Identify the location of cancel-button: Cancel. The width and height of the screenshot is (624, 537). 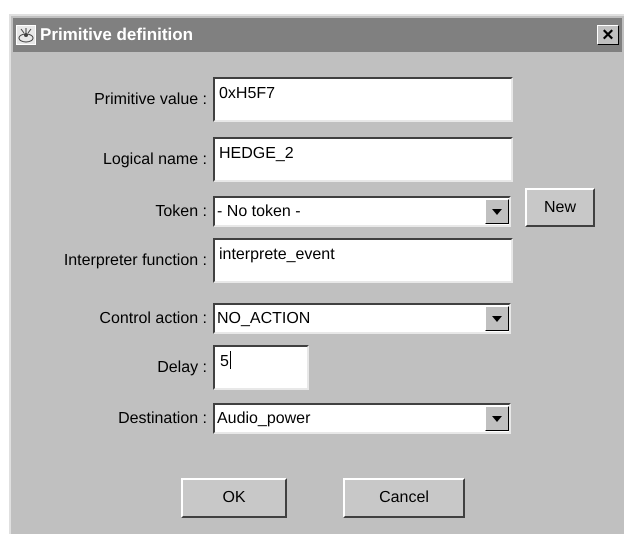
(404, 498).